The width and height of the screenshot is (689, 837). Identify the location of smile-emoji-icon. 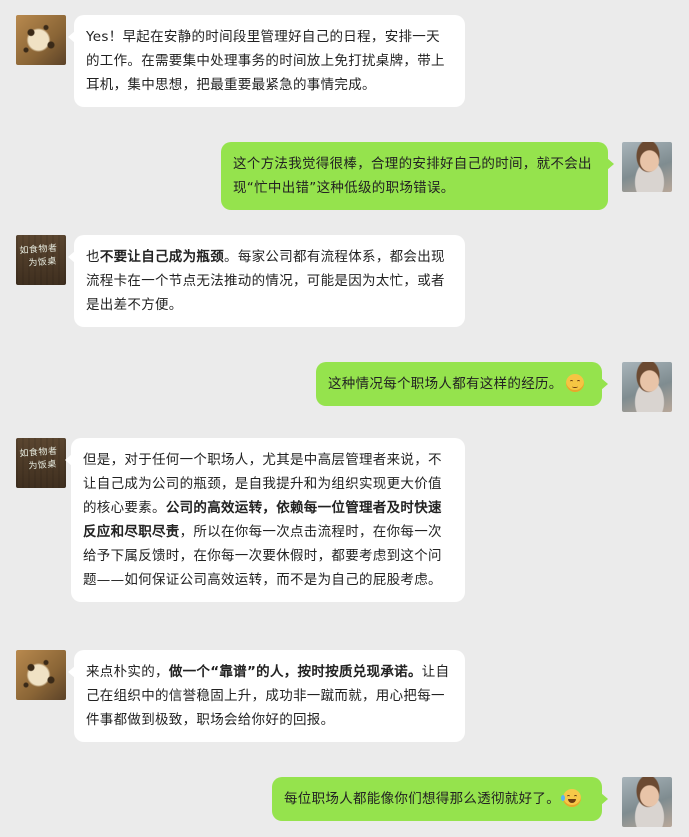
(574, 383).